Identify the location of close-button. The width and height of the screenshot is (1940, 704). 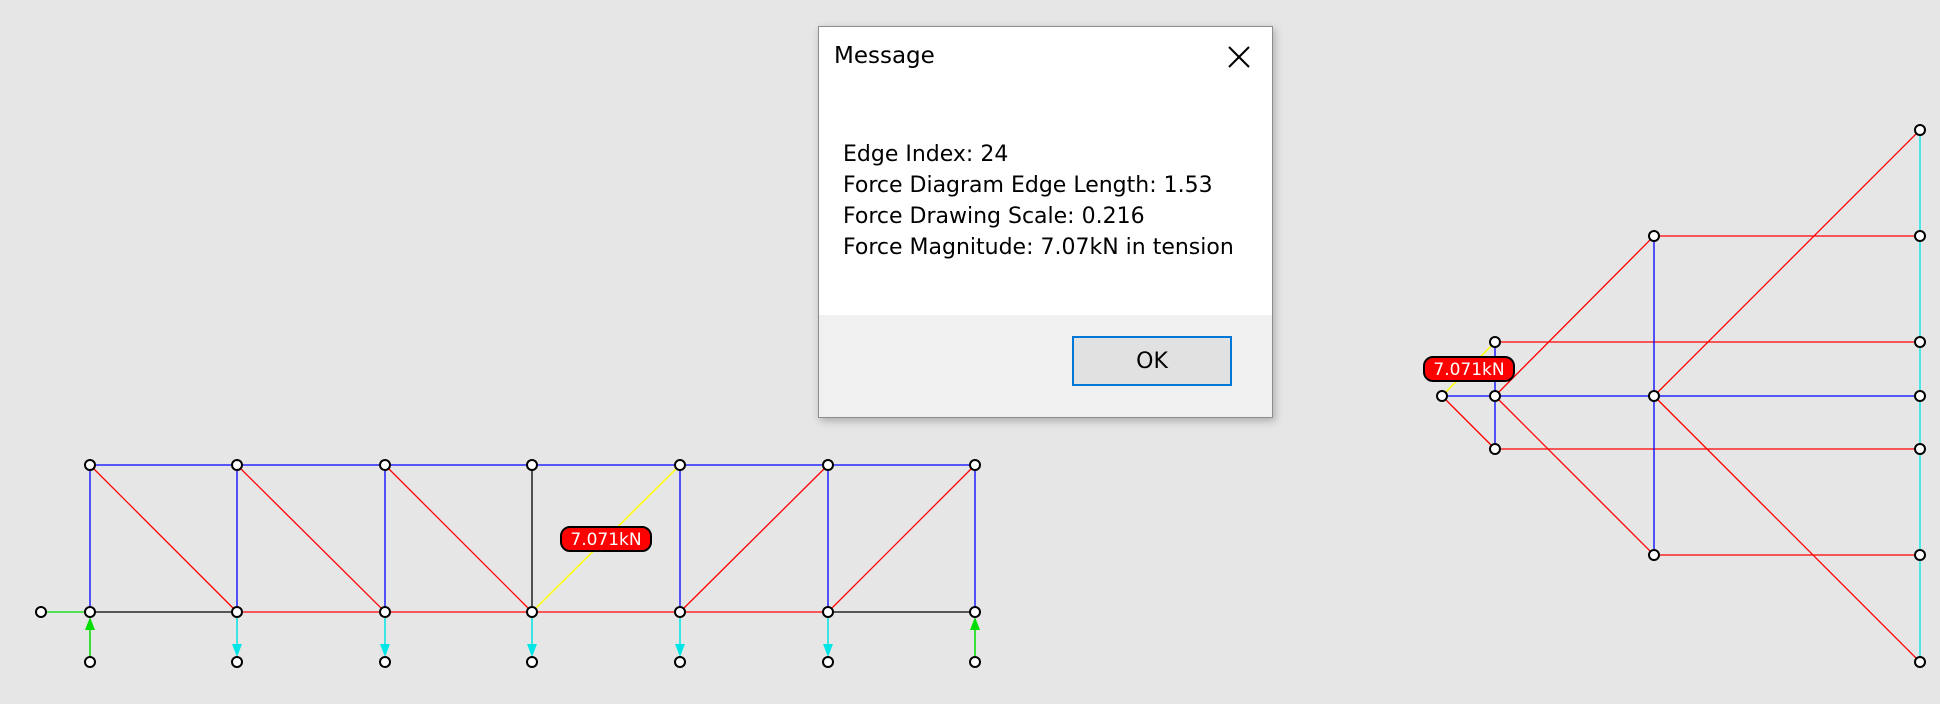
(1239, 57).